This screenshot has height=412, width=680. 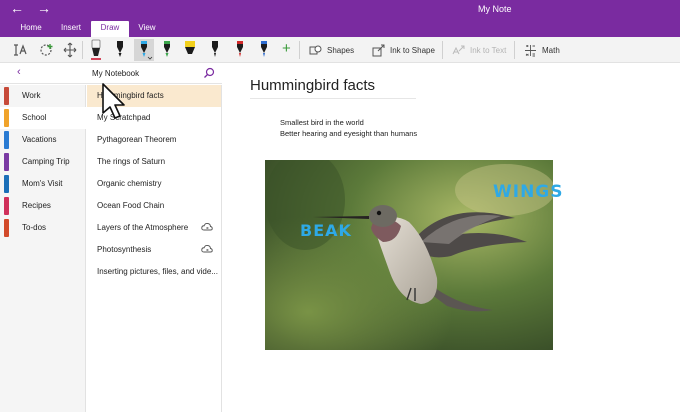 What do you see at coordinates (340, 9) in the screenshot?
I see `title-bar: ← → My Note` at bounding box center [340, 9].